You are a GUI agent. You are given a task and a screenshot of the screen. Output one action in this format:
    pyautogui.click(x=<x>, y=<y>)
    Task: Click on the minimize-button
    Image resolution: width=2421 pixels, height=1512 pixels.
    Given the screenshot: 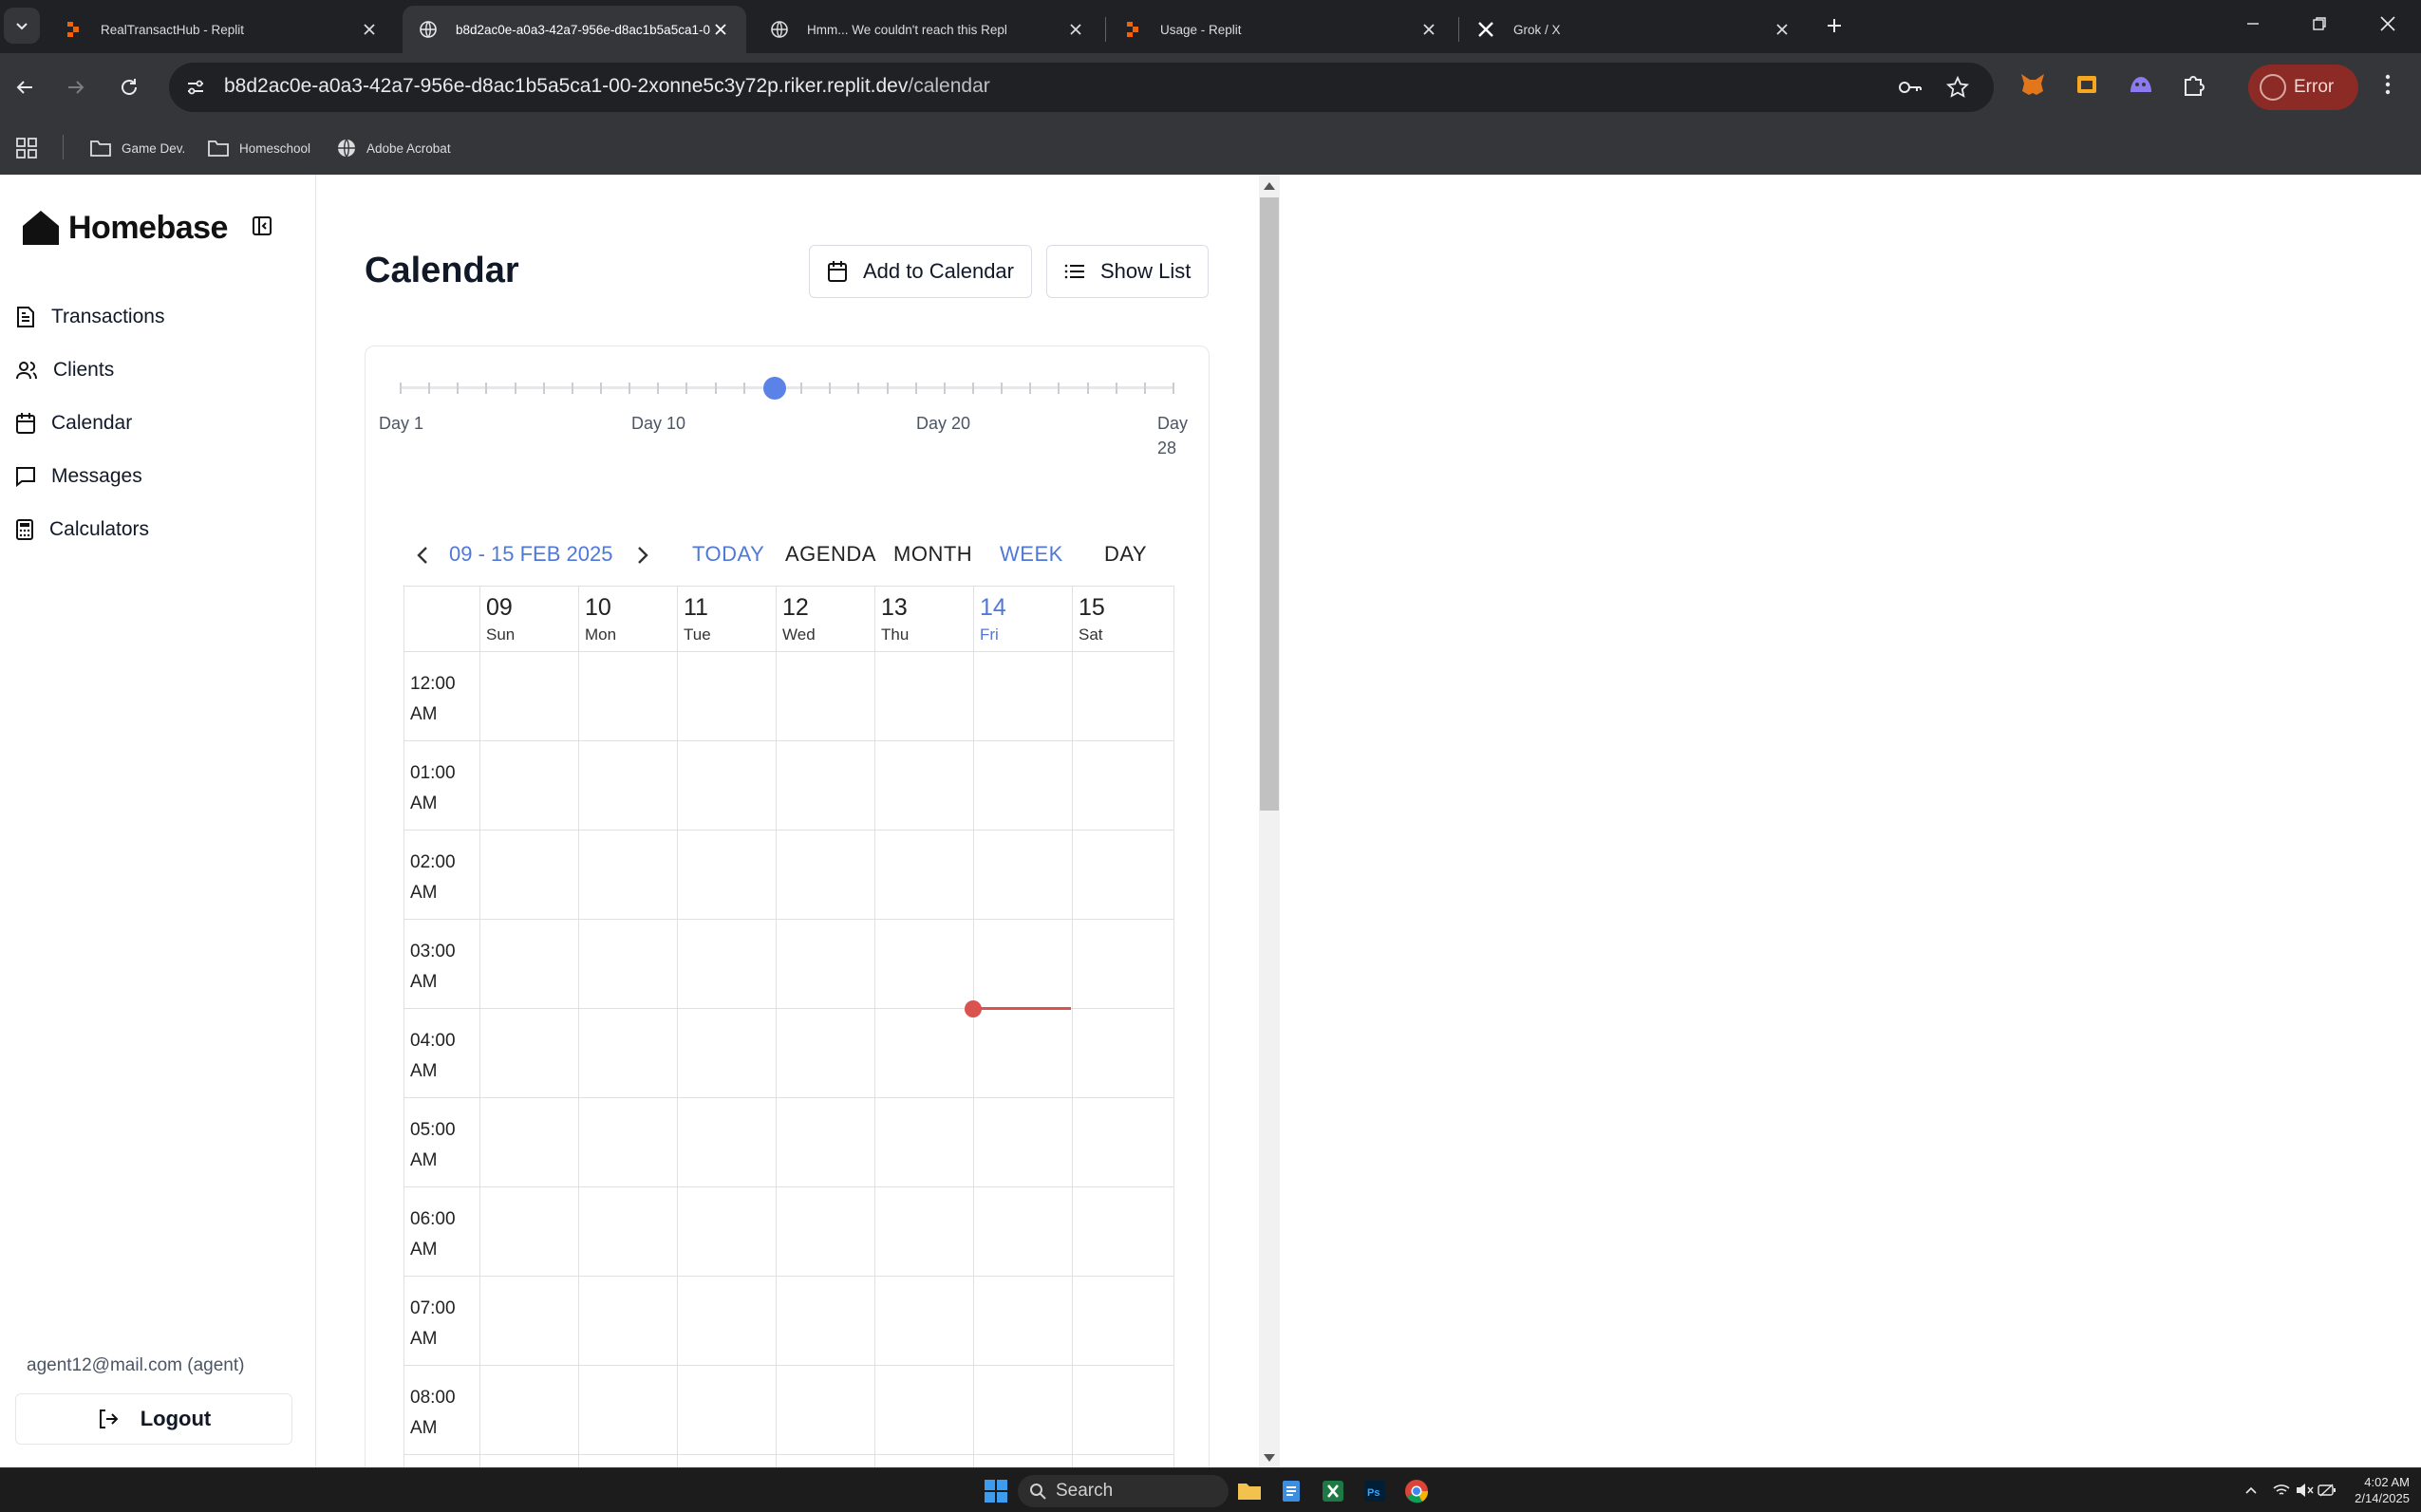 What is the action you would take?
    pyautogui.click(x=2253, y=24)
    